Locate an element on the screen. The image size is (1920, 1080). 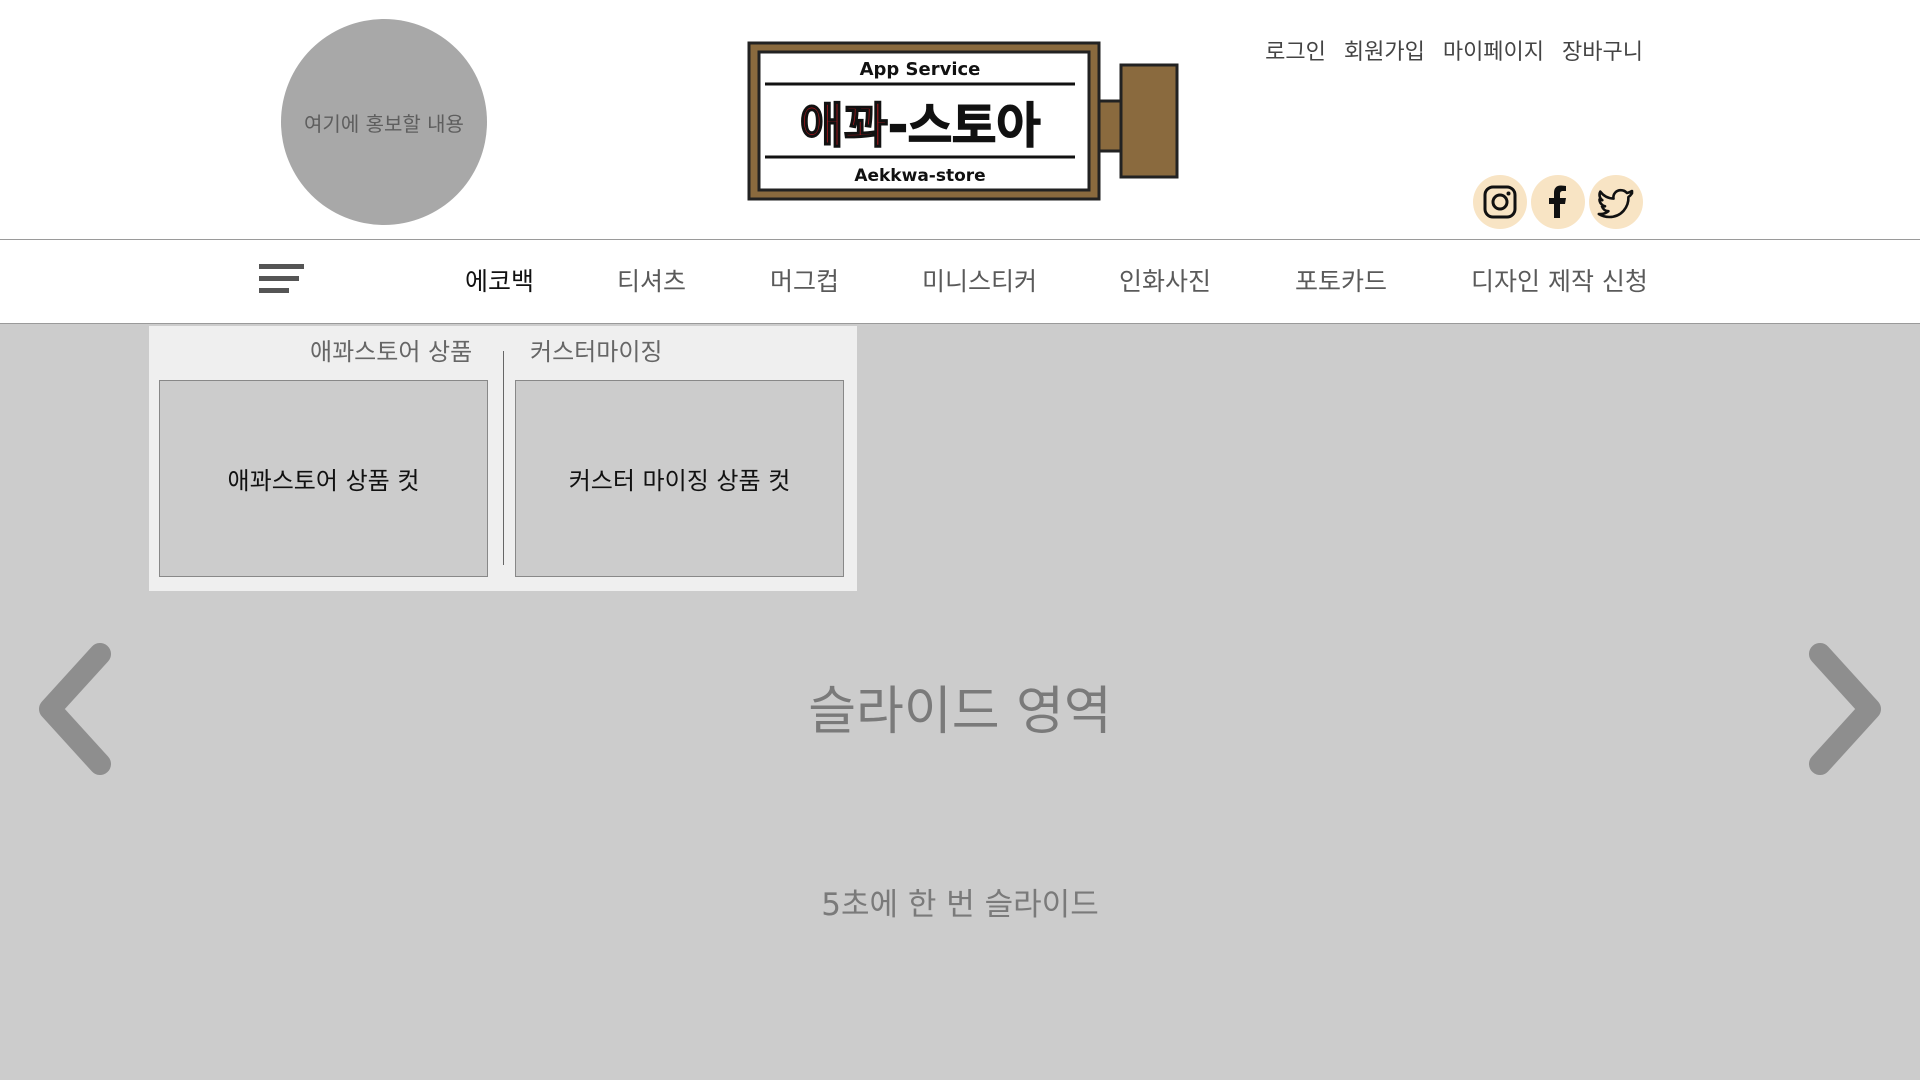
svg-text: 애꽈-스토아 is located at coordinates (920, 126).